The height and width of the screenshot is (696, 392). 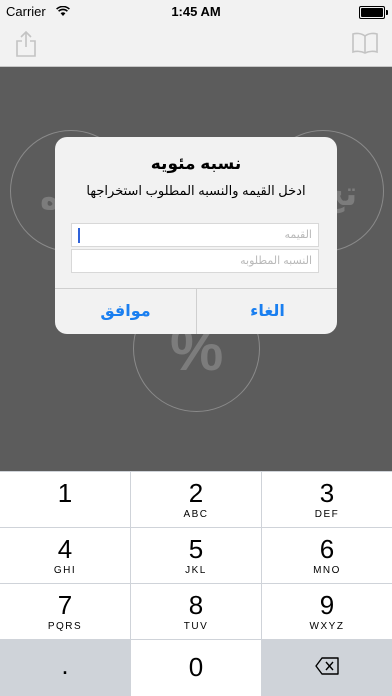 I want to click on cancel-button: الغاء, so click(x=267, y=311).